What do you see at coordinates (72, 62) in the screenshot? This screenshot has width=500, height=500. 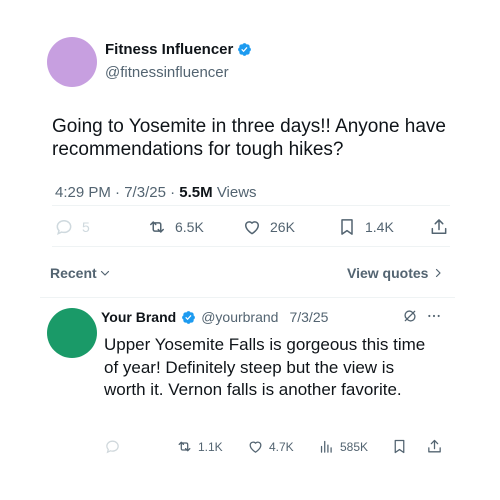 I see `author-avatar` at bounding box center [72, 62].